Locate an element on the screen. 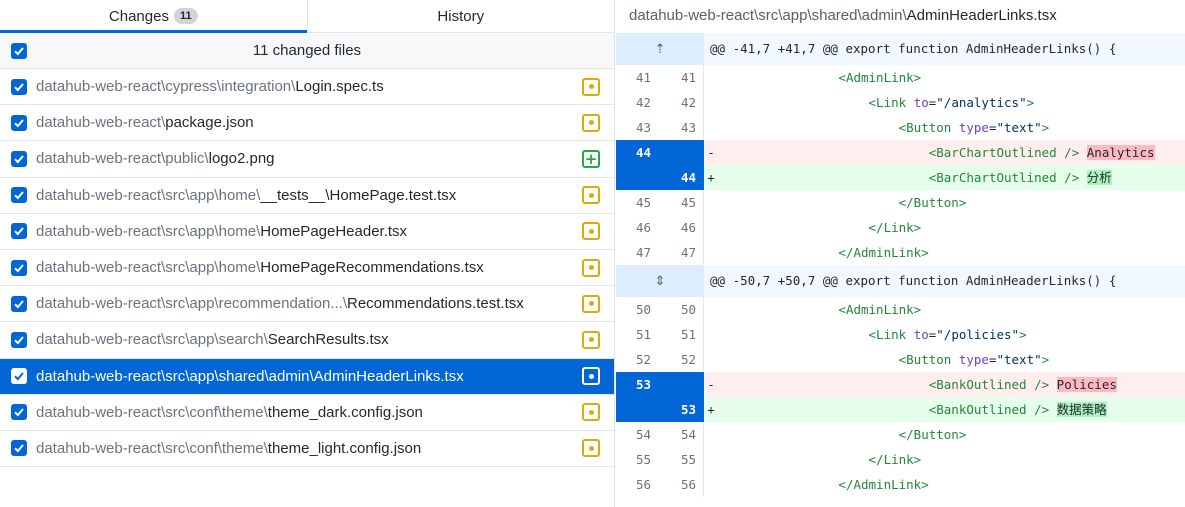 The width and height of the screenshot is (1185, 507). code-line: </Link> is located at coordinates (944, 459).